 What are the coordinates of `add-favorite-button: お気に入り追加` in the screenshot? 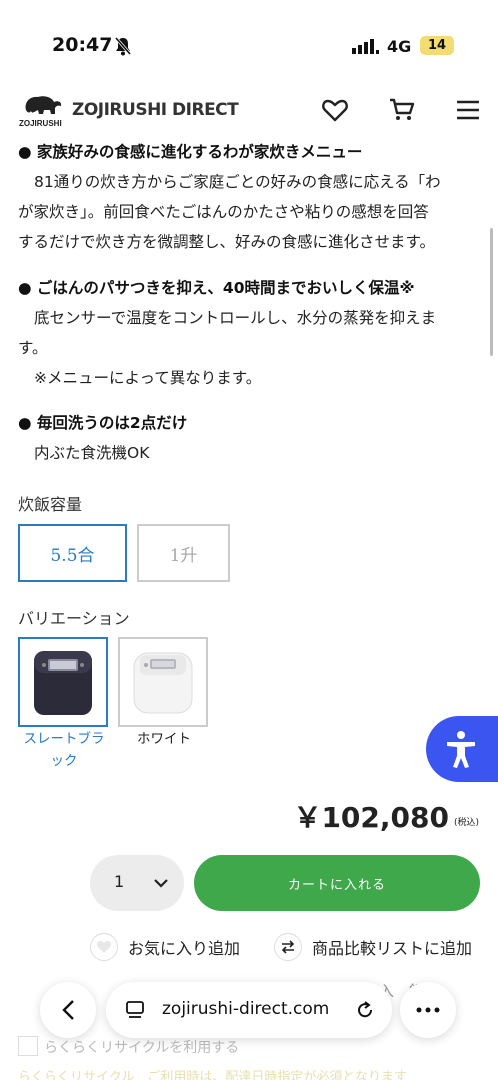 It's located at (165, 947).